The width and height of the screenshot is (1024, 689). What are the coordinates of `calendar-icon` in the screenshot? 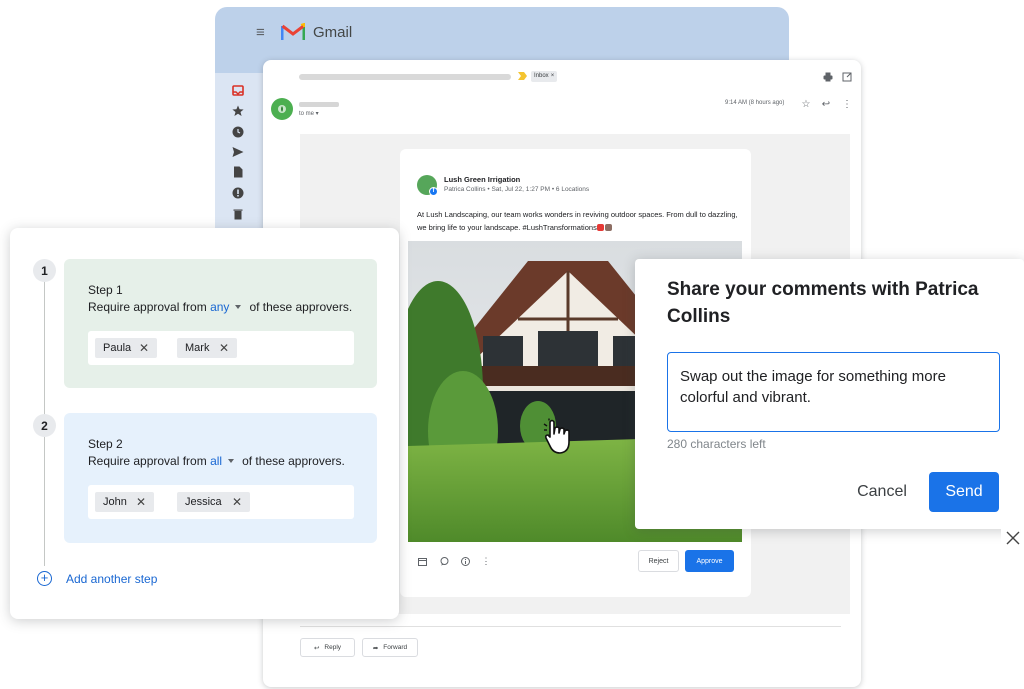 It's located at (422, 561).